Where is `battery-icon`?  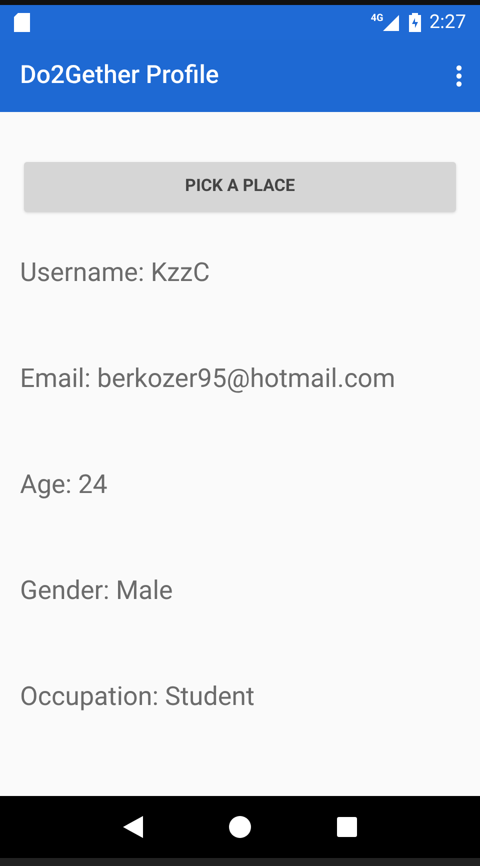
battery-icon is located at coordinates (415, 22).